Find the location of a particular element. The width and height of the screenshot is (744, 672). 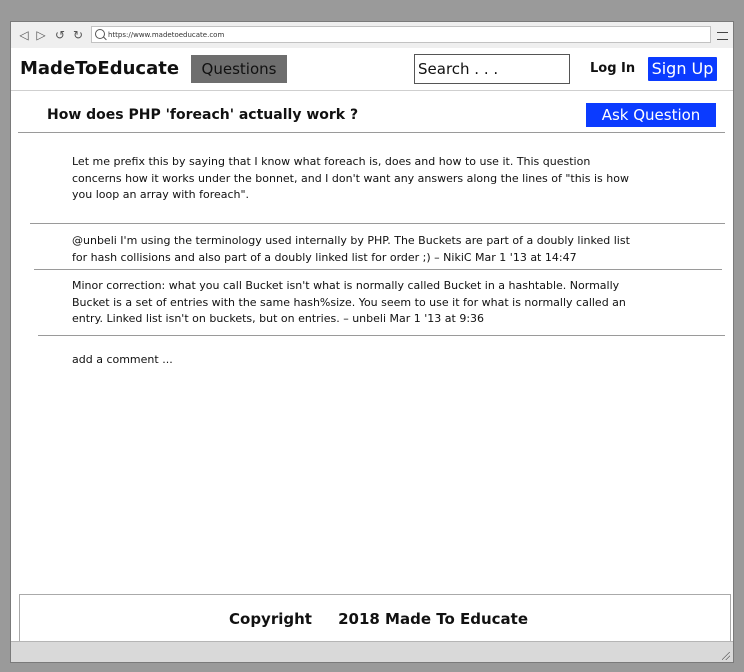

hamburger-menu-icon is located at coordinates (722, 36).